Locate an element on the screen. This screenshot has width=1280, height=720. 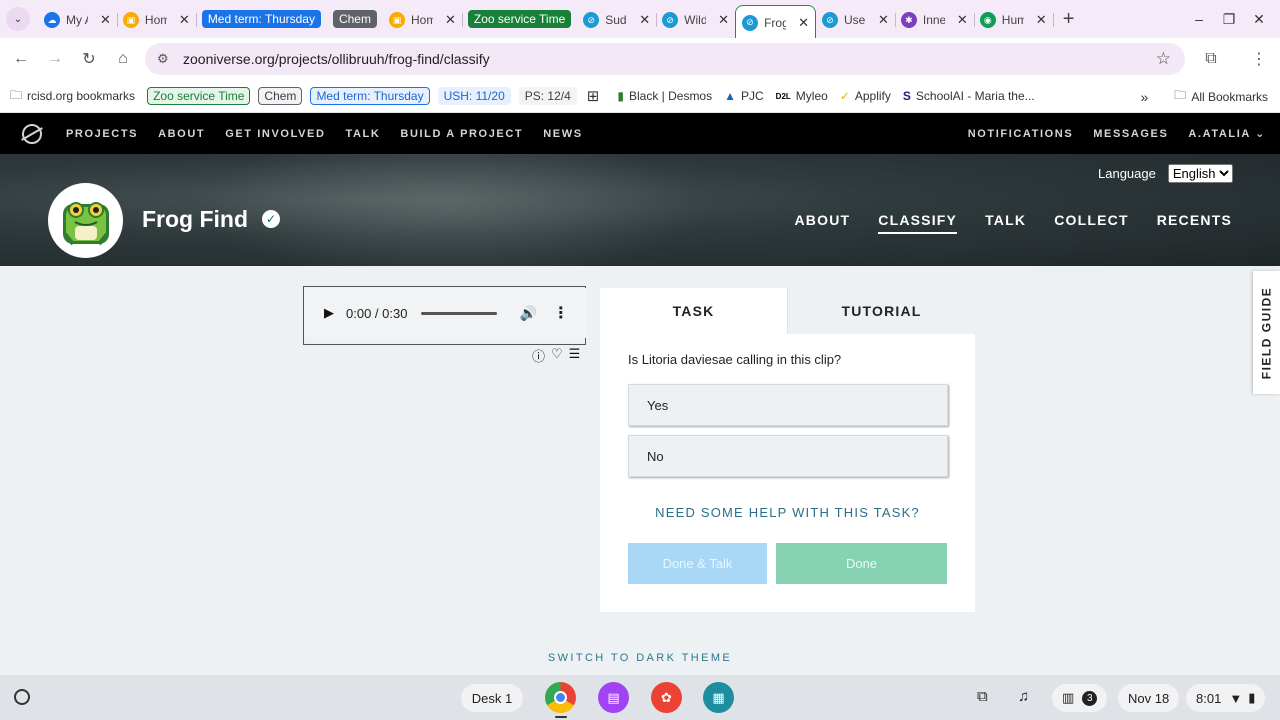
language-select: English is located at coordinates (1200, 173).